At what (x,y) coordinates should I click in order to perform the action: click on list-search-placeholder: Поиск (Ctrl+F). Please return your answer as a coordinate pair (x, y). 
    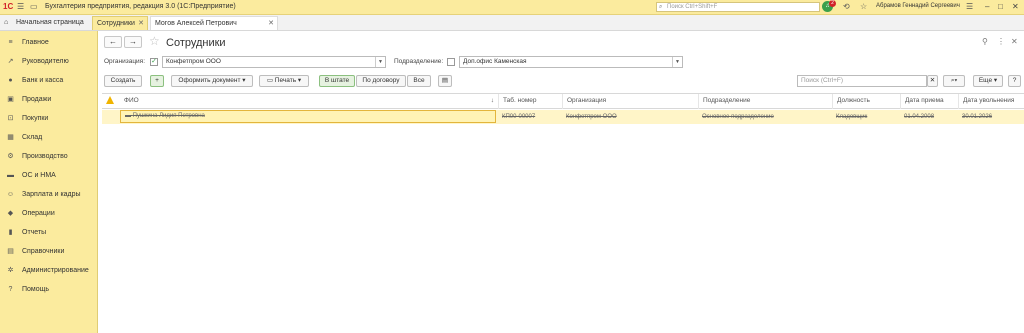
    Looking at the image, I should click on (822, 80).